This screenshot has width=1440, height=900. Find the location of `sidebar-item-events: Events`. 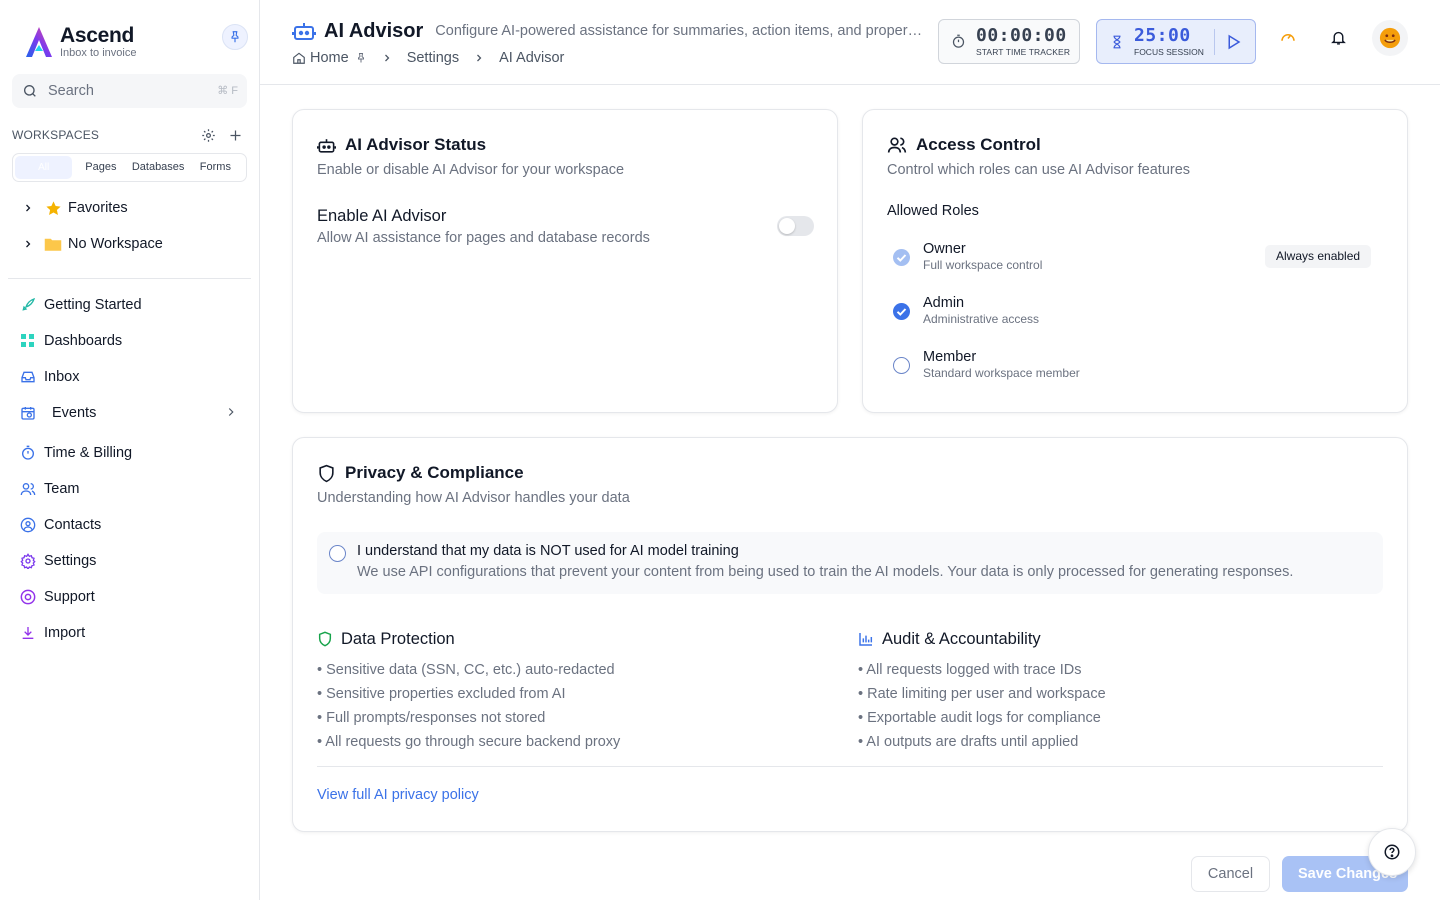

sidebar-item-events: Events is located at coordinates (132, 413).